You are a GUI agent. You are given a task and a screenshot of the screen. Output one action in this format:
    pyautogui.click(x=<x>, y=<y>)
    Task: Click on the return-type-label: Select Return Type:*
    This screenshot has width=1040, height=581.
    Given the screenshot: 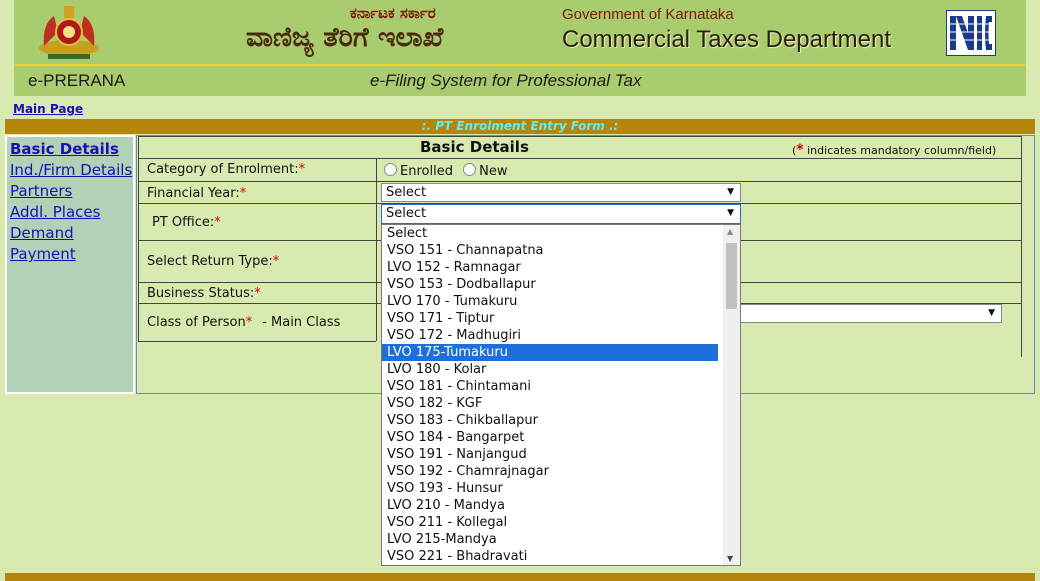 What is the action you would take?
    pyautogui.click(x=213, y=261)
    